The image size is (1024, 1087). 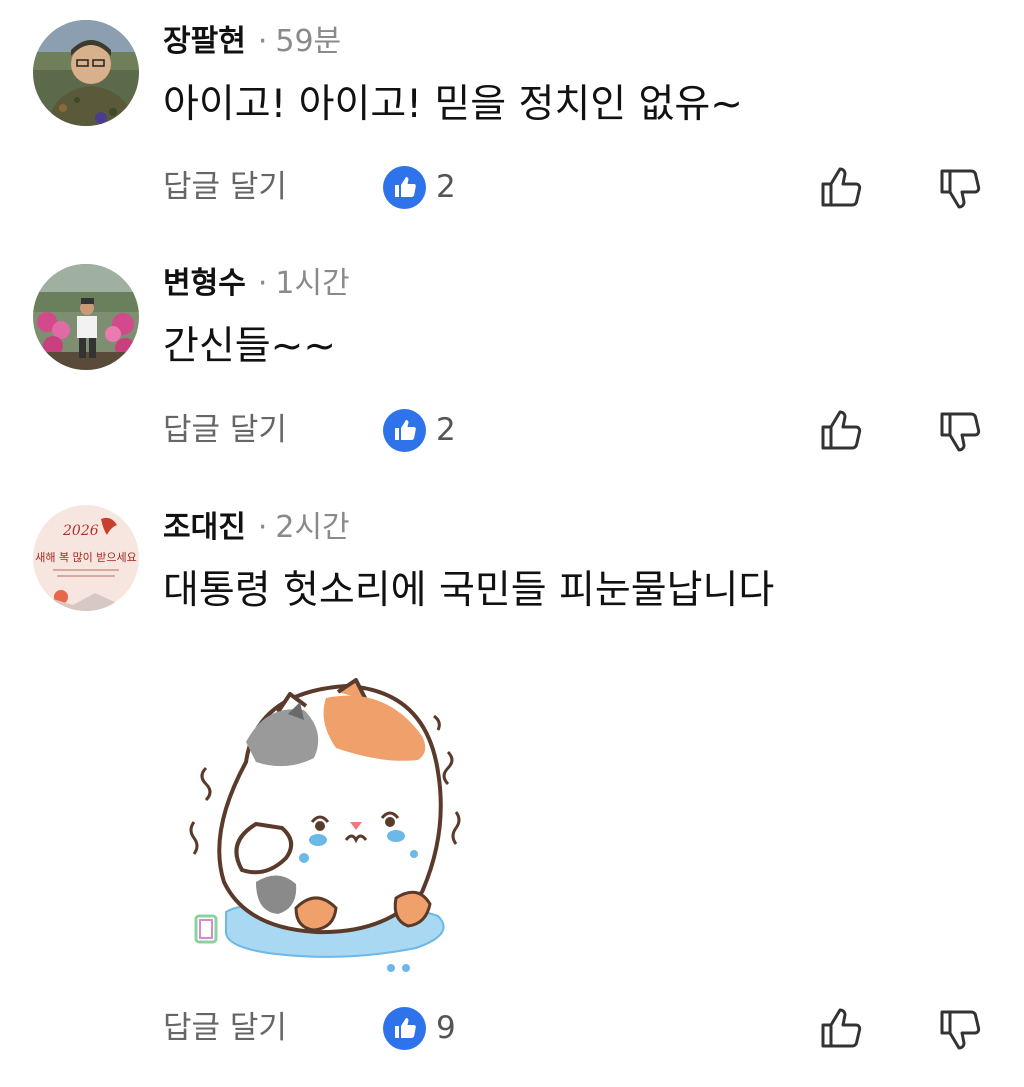 What do you see at coordinates (312, 283) in the screenshot?
I see `comment-timestamp: 1시간` at bounding box center [312, 283].